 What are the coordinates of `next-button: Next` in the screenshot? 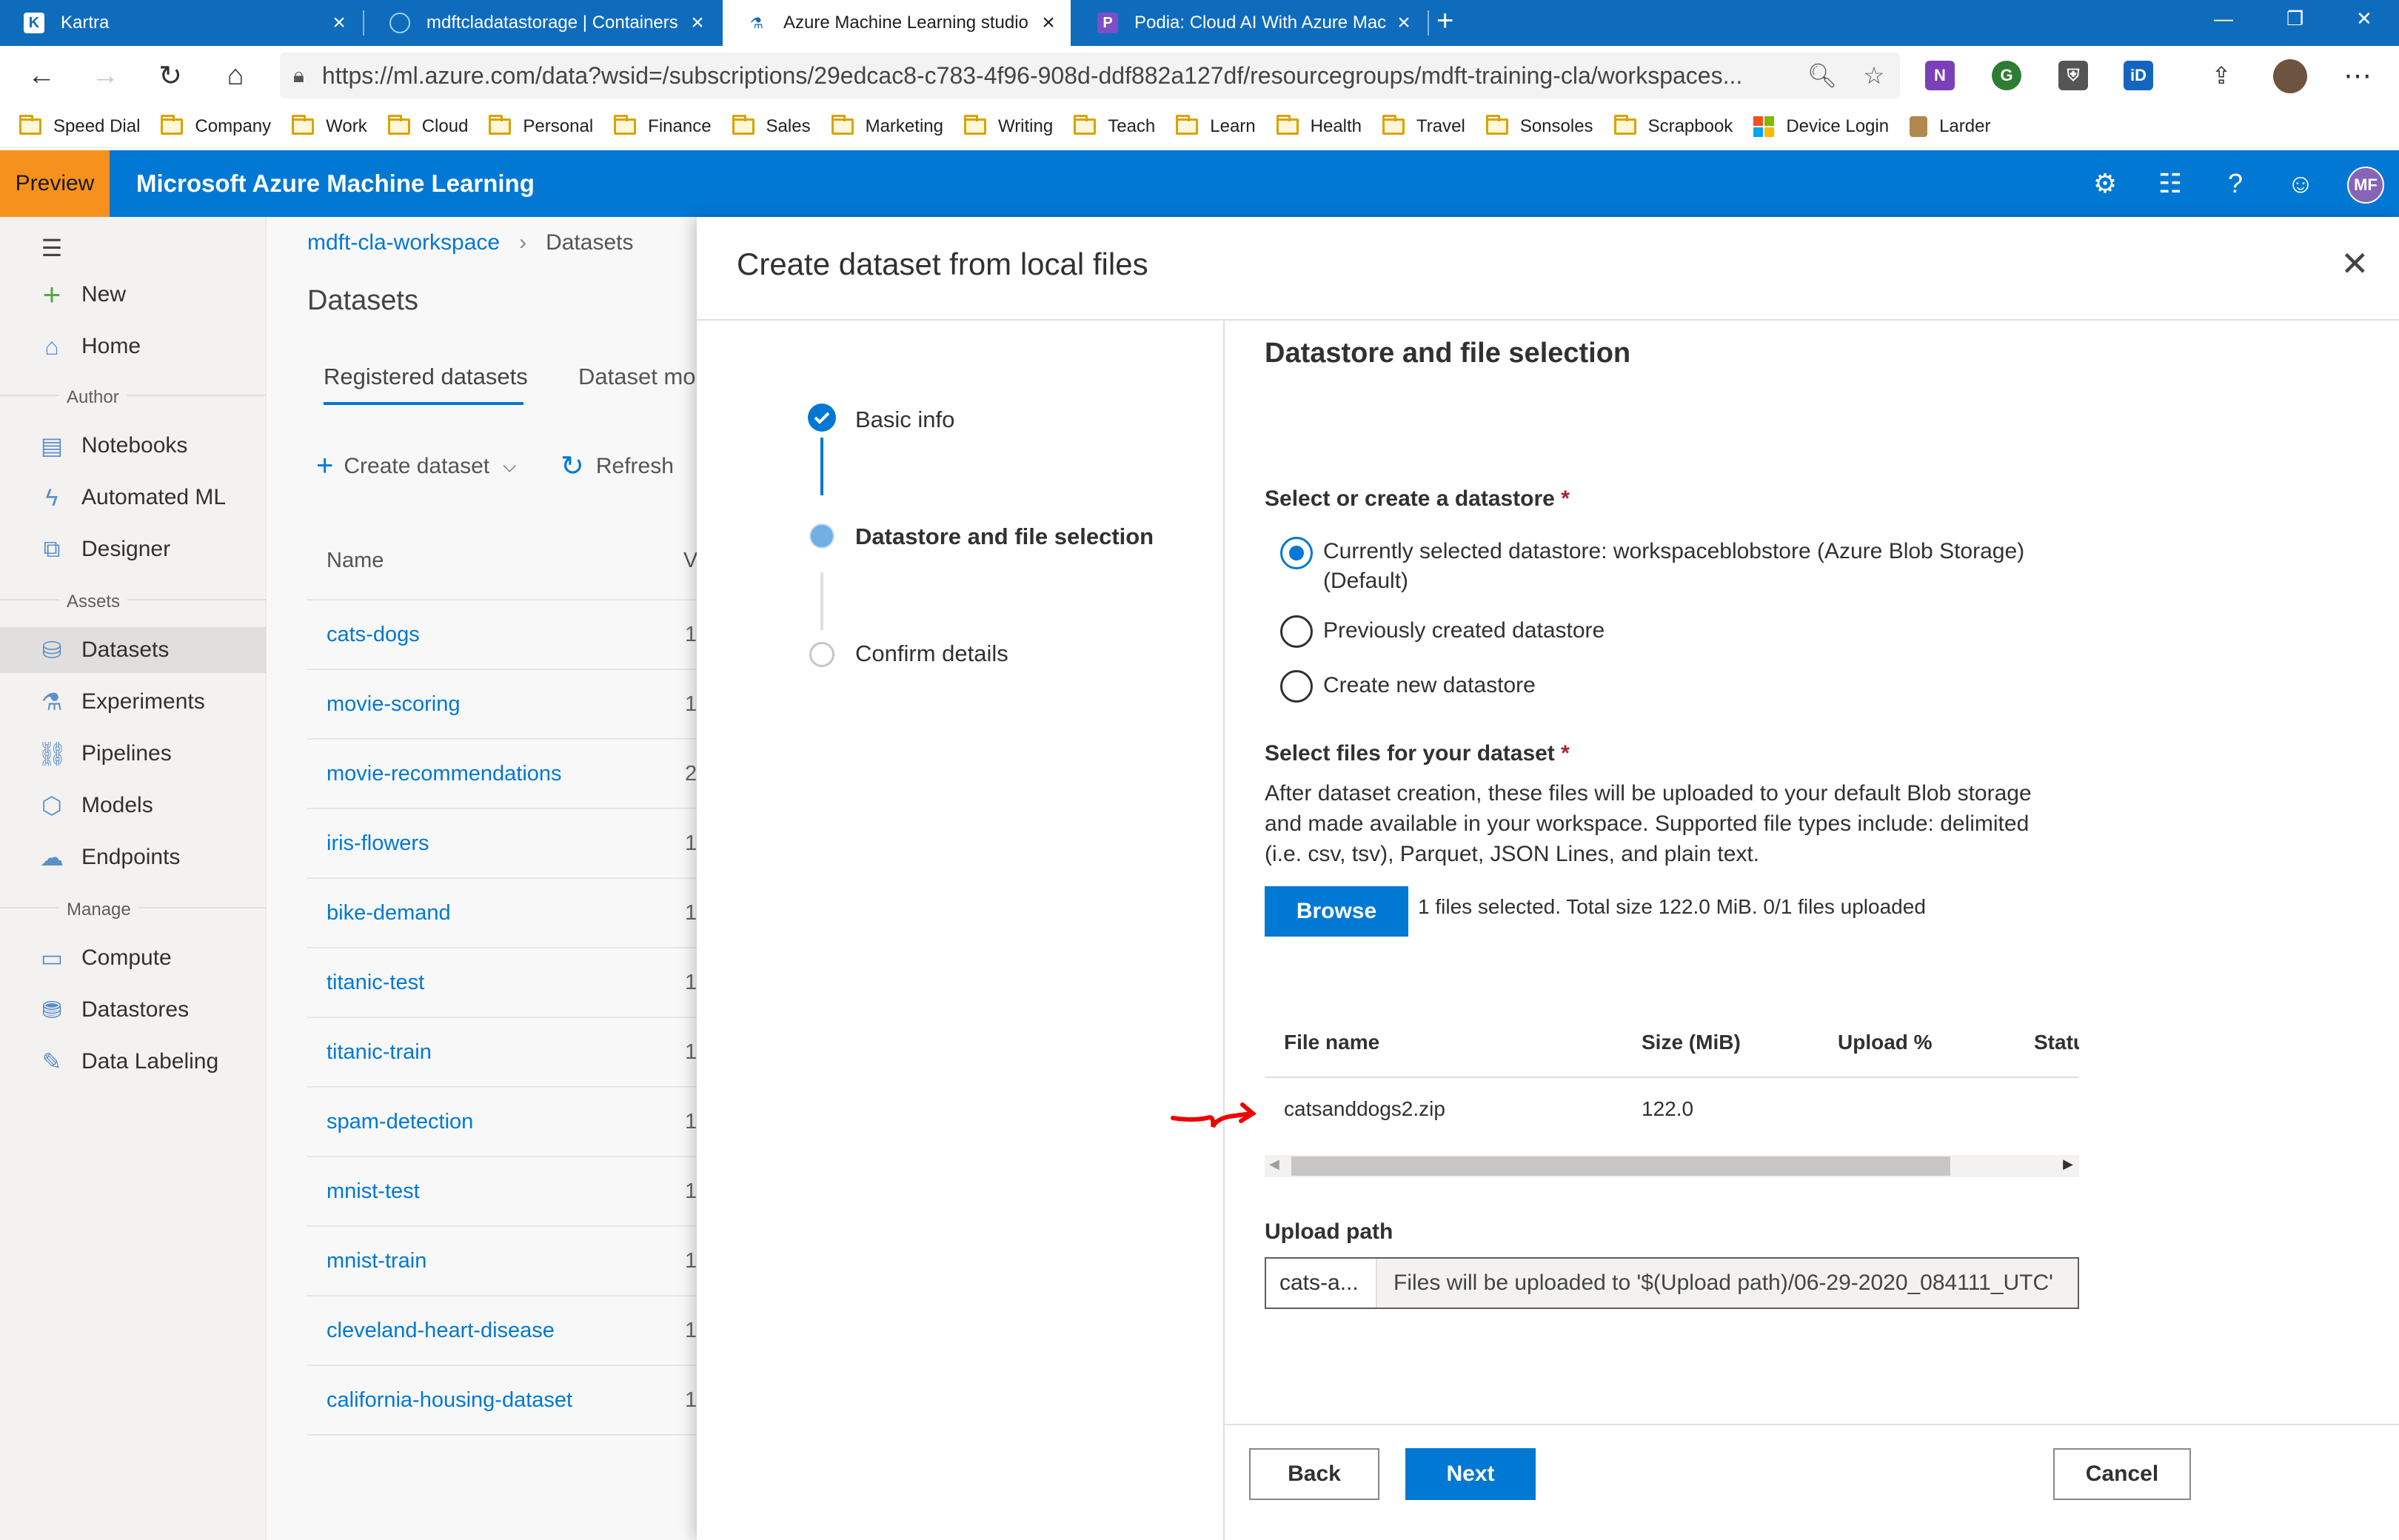 It's located at (1470, 1474).